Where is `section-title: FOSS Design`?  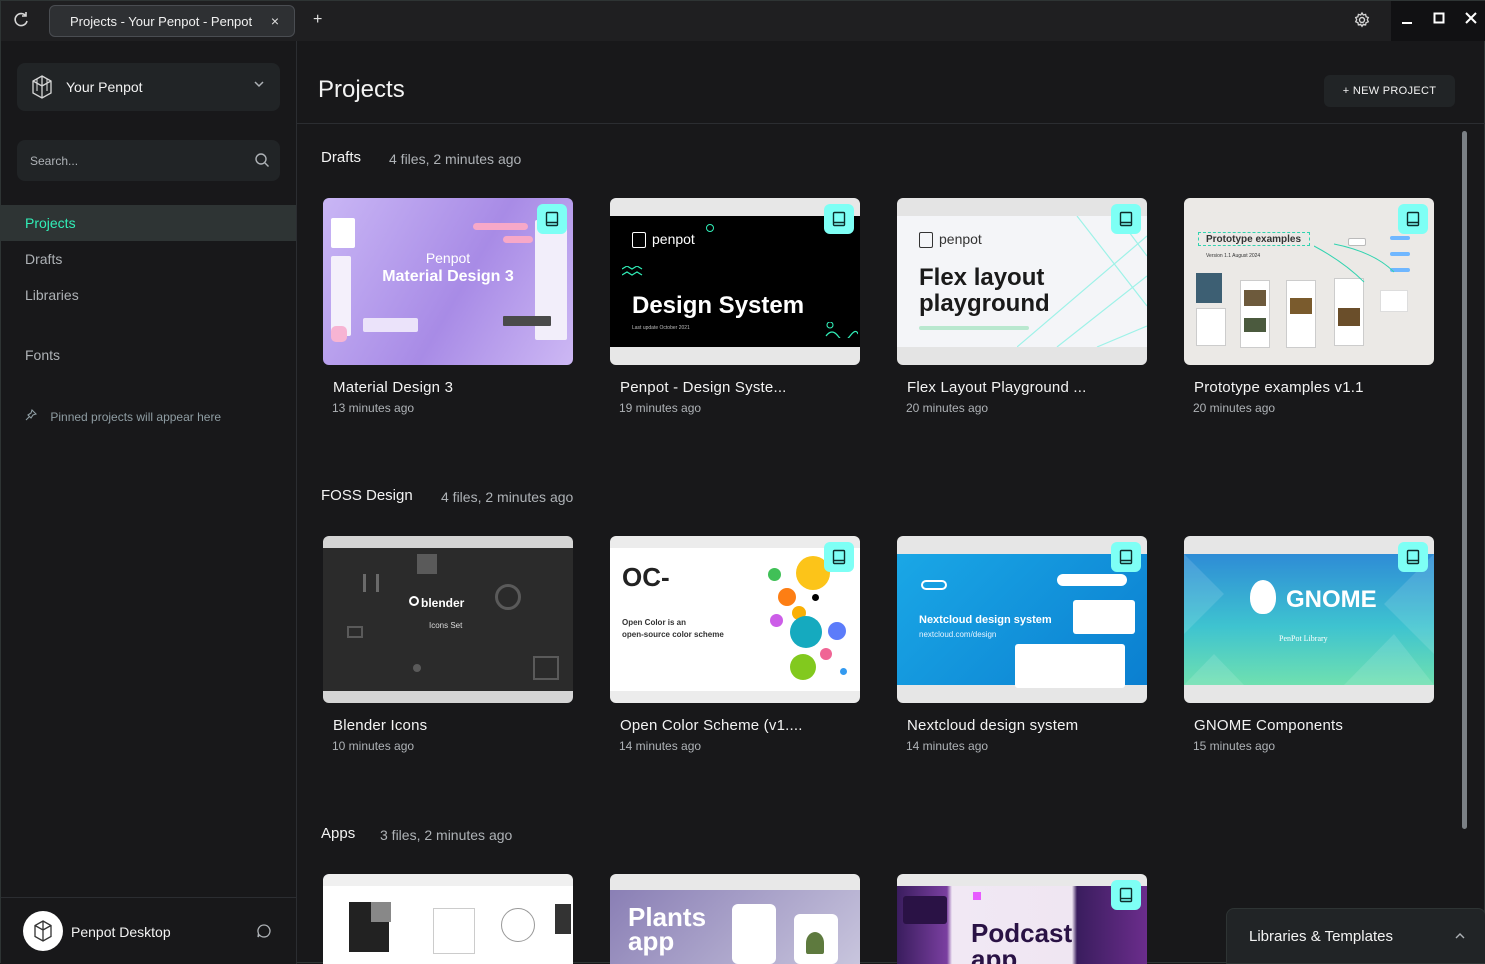 section-title: FOSS Design is located at coordinates (367, 495).